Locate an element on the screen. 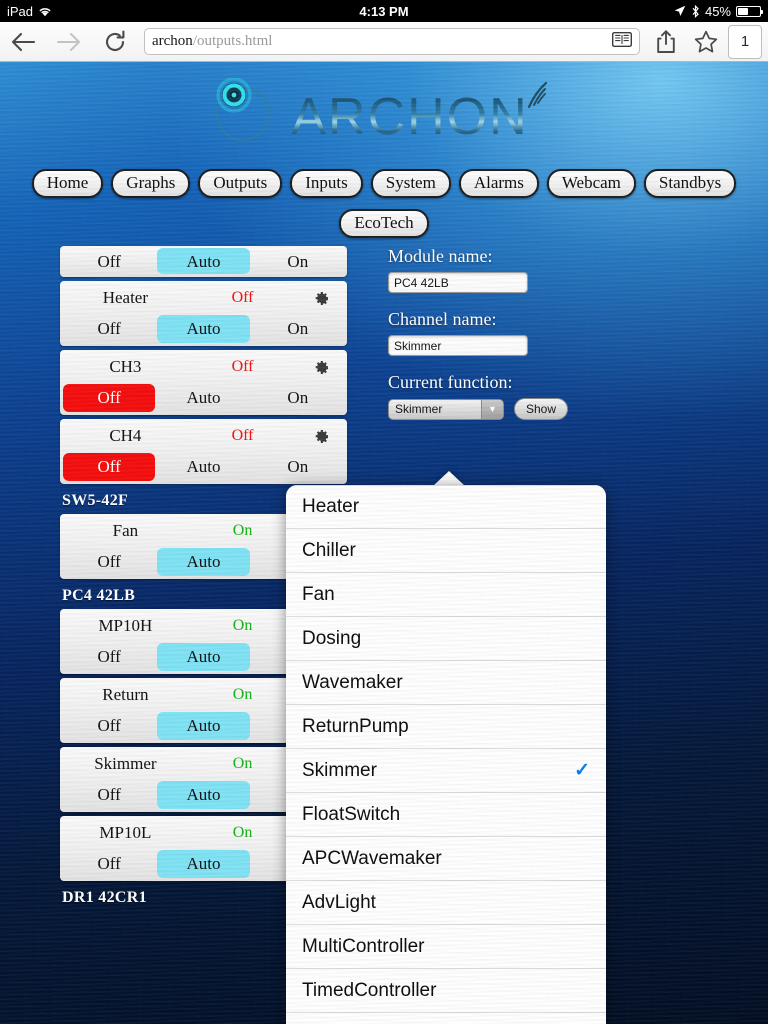 The image size is (768, 1024). function-option-label: Dosing is located at coordinates (332, 638).